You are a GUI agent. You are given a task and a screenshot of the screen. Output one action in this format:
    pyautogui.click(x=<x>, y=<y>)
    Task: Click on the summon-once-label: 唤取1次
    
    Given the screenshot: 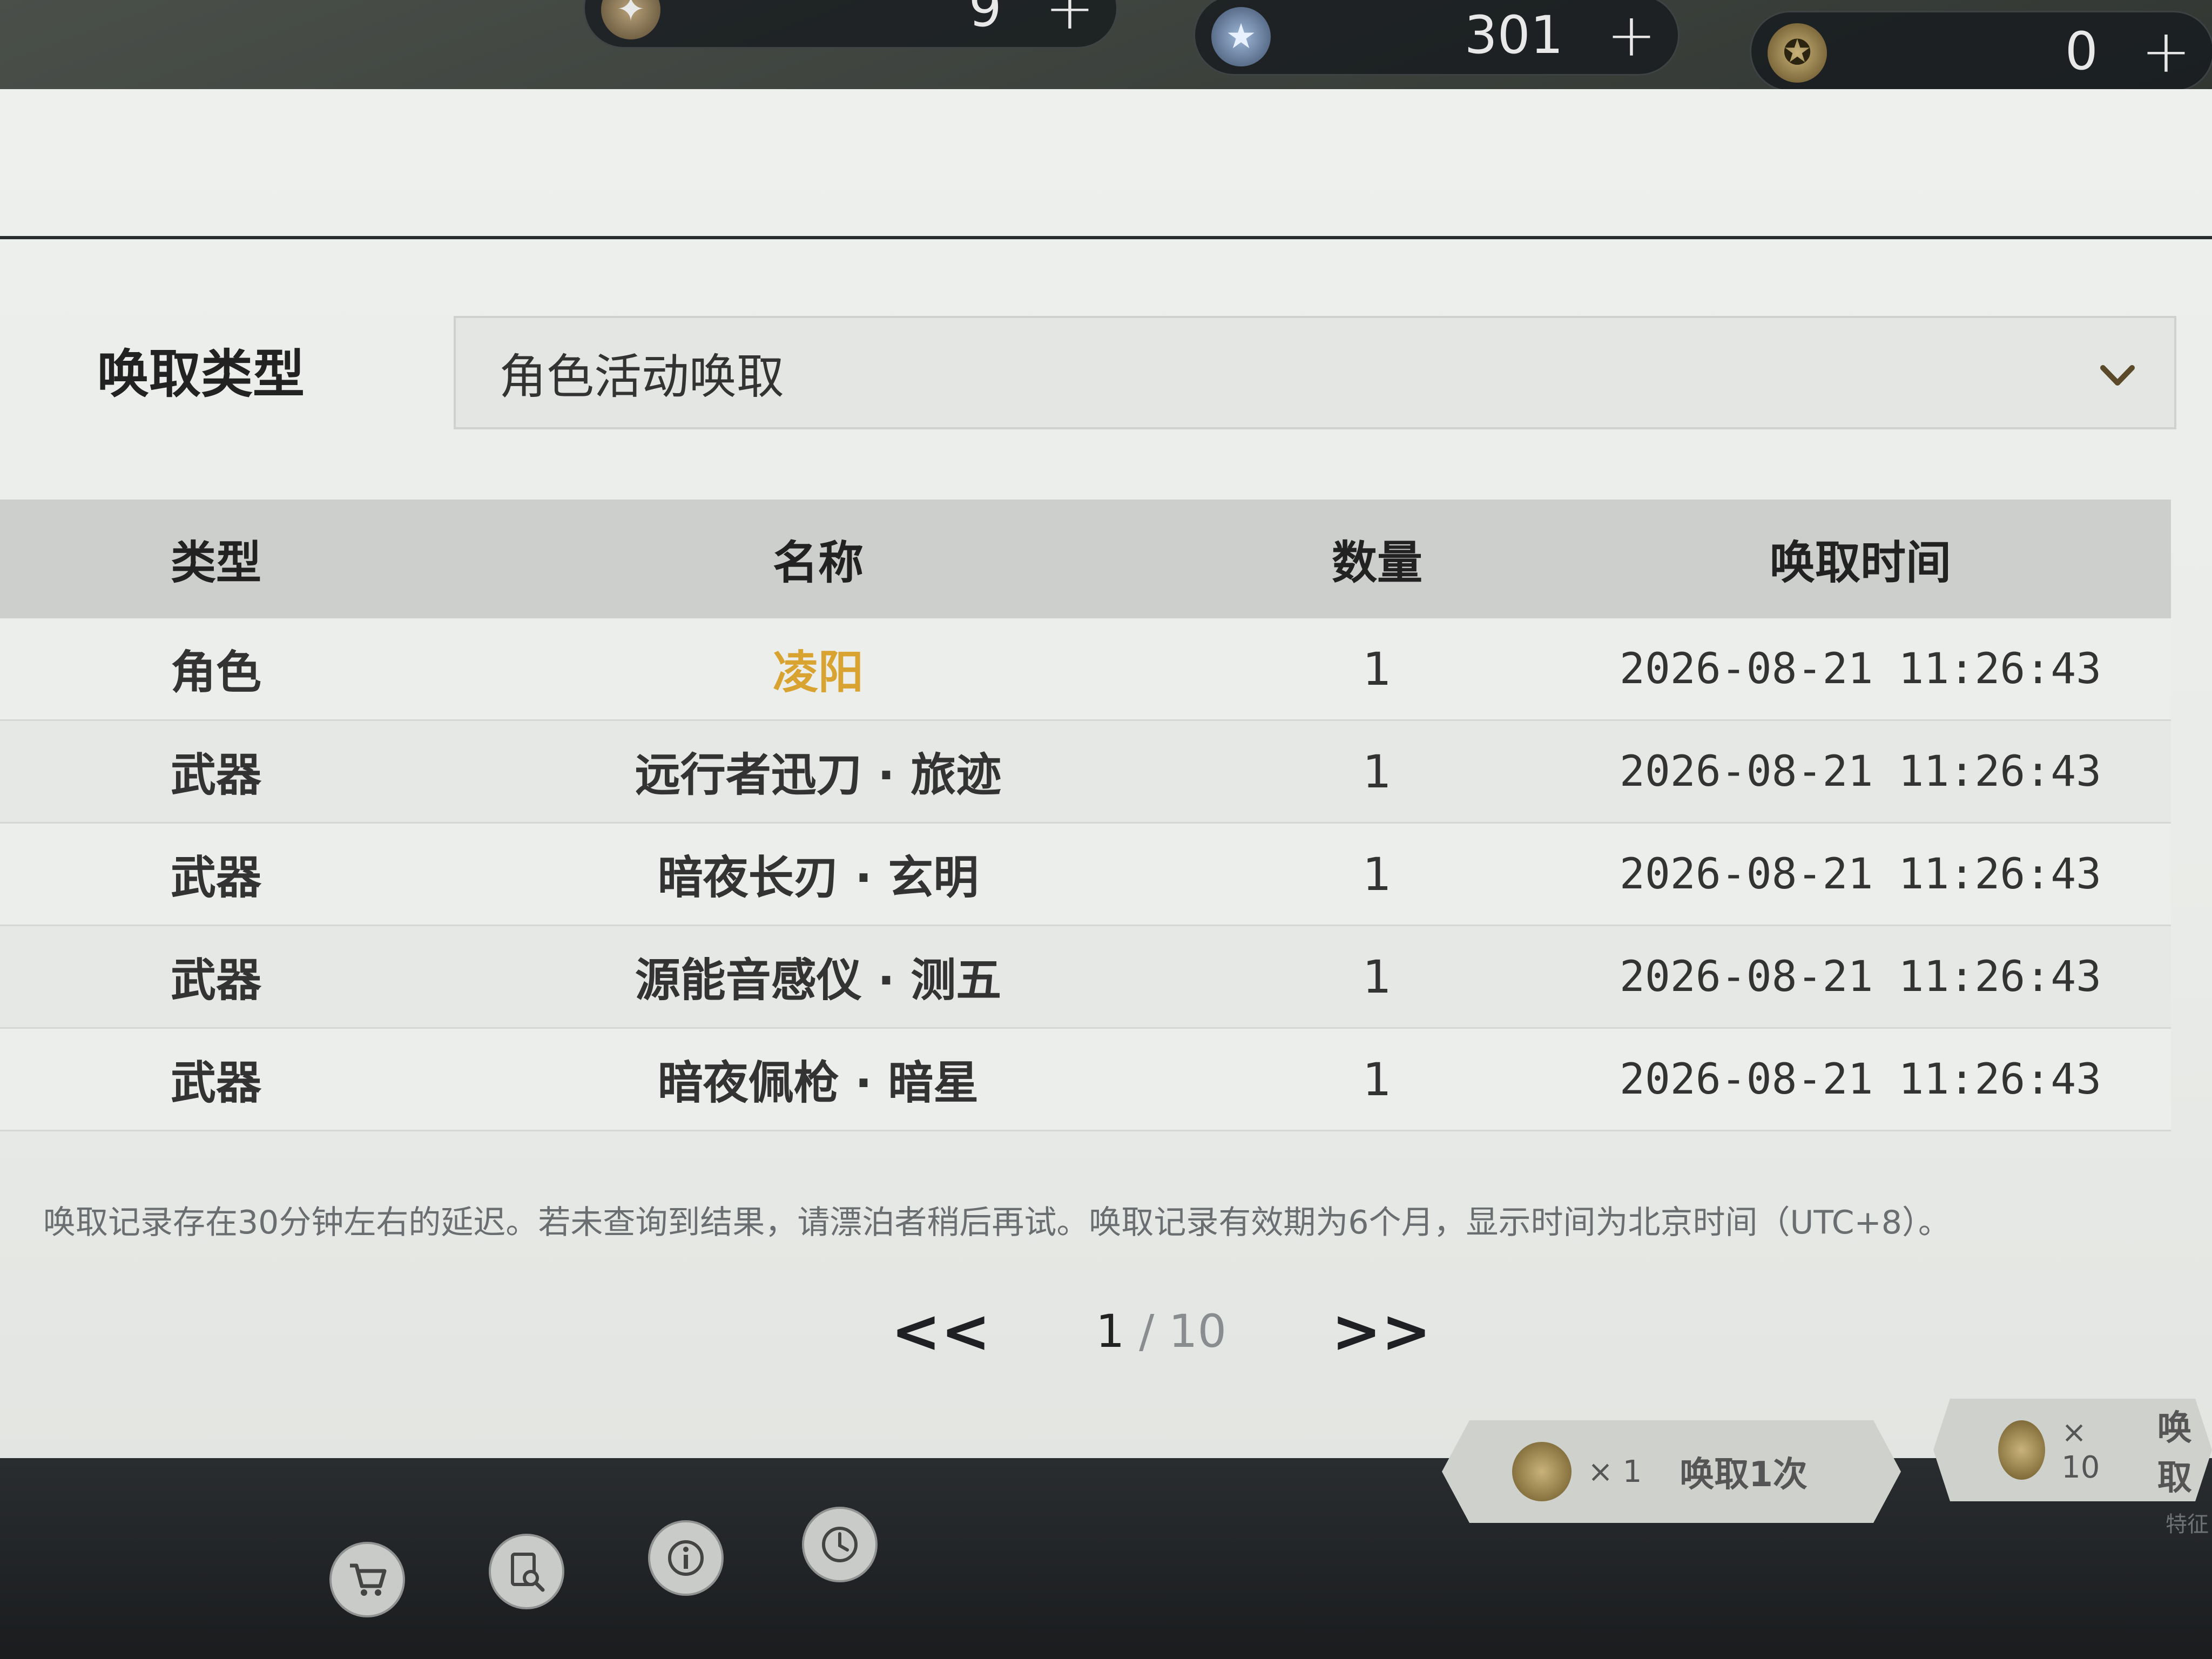 What is the action you would take?
    pyautogui.click(x=1744, y=1475)
    